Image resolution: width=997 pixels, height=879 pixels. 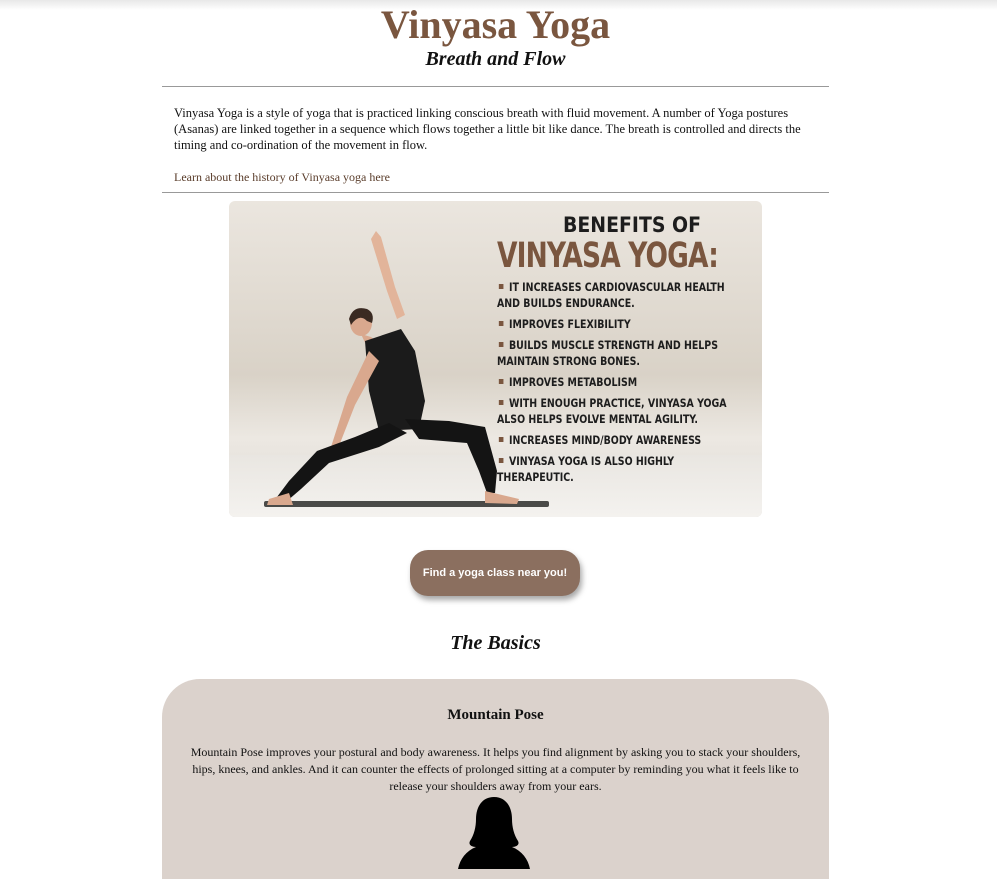 What do you see at coordinates (495, 643) in the screenshot?
I see `basics-heading: The Basics` at bounding box center [495, 643].